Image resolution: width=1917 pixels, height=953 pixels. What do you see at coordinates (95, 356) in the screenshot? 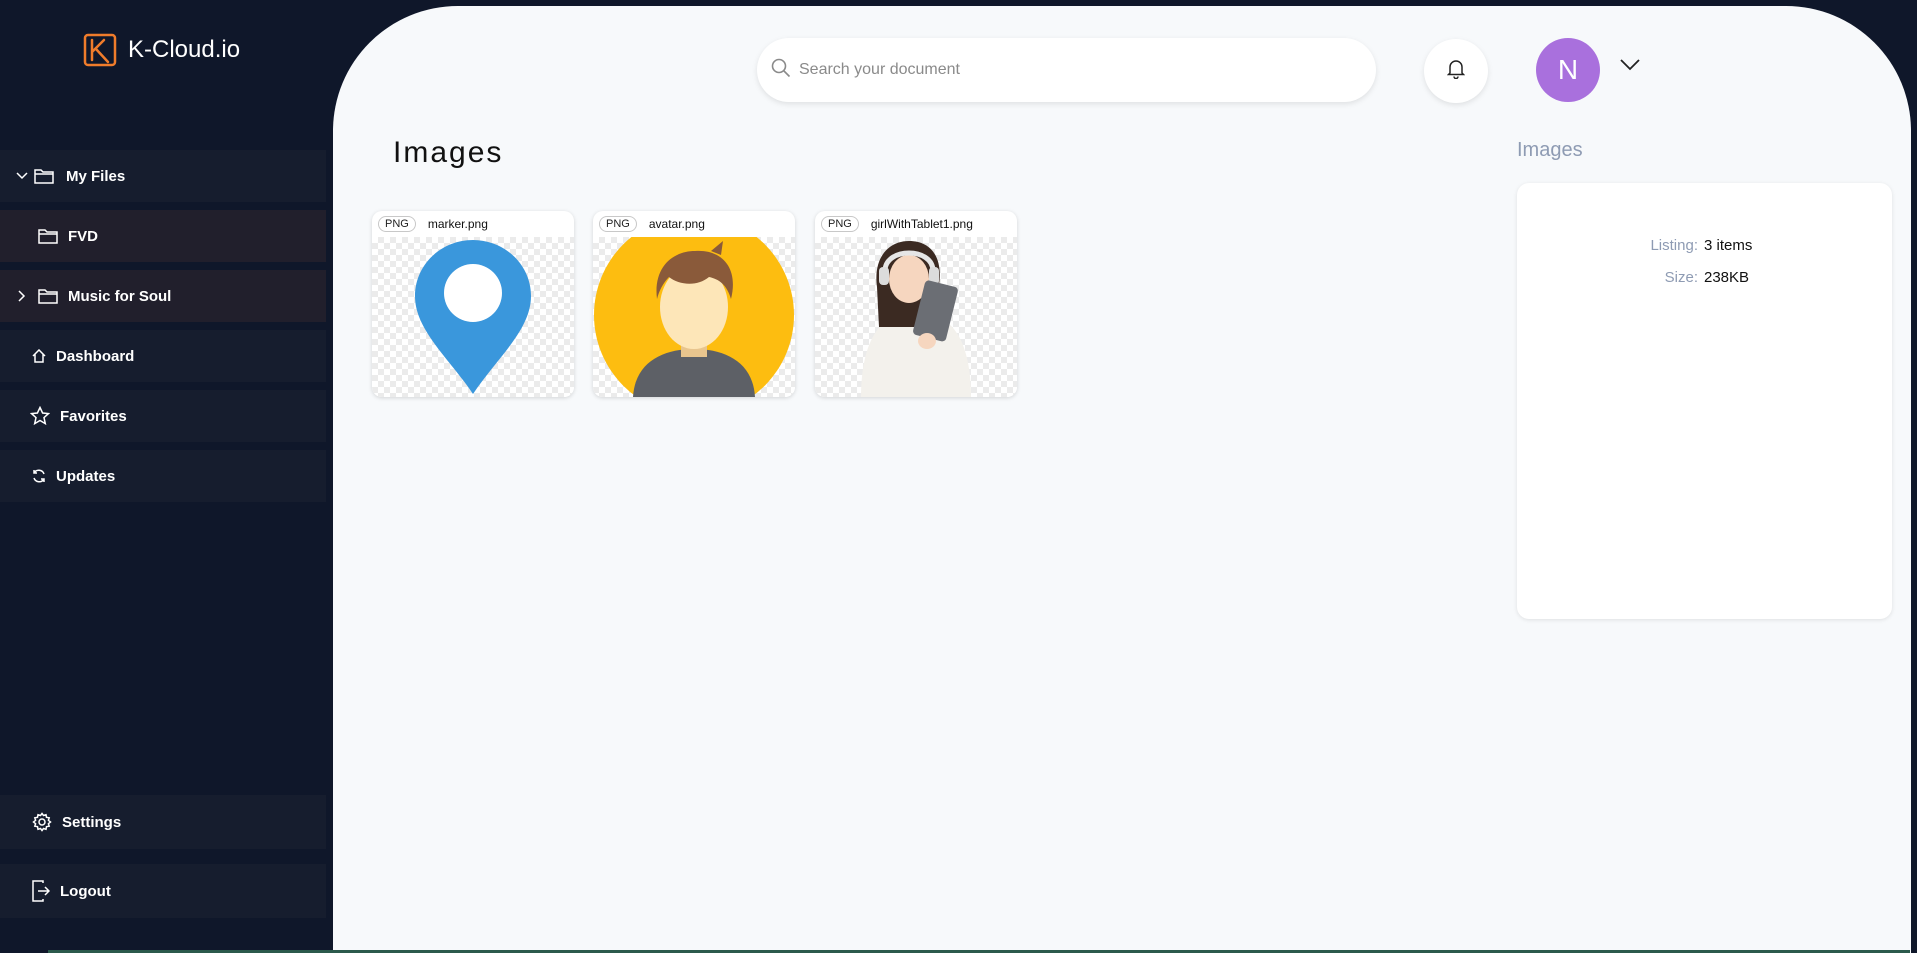
I see `sidebar-item-label: Dashboard` at bounding box center [95, 356].